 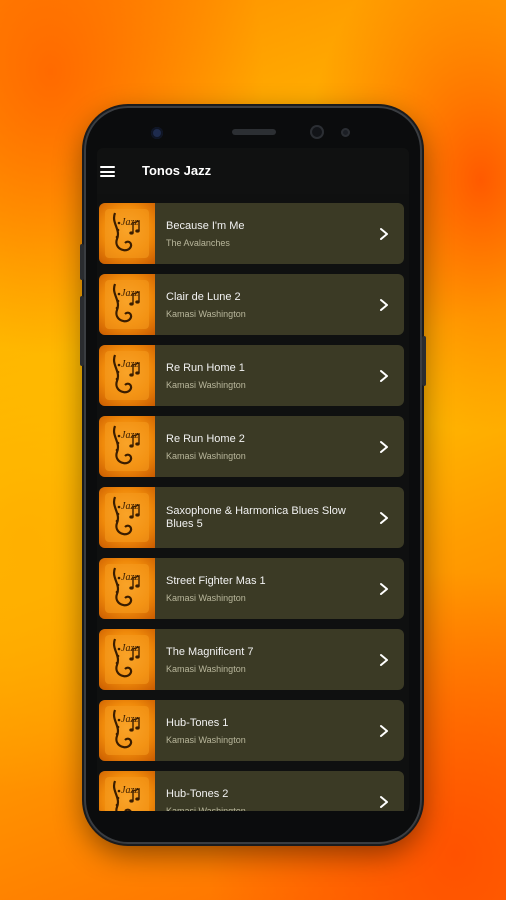 What do you see at coordinates (256, 517) in the screenshot?
I see `track-title: Saxophone & Harmonica Blues Slow Blues 5` at bounding box center [256, 517].